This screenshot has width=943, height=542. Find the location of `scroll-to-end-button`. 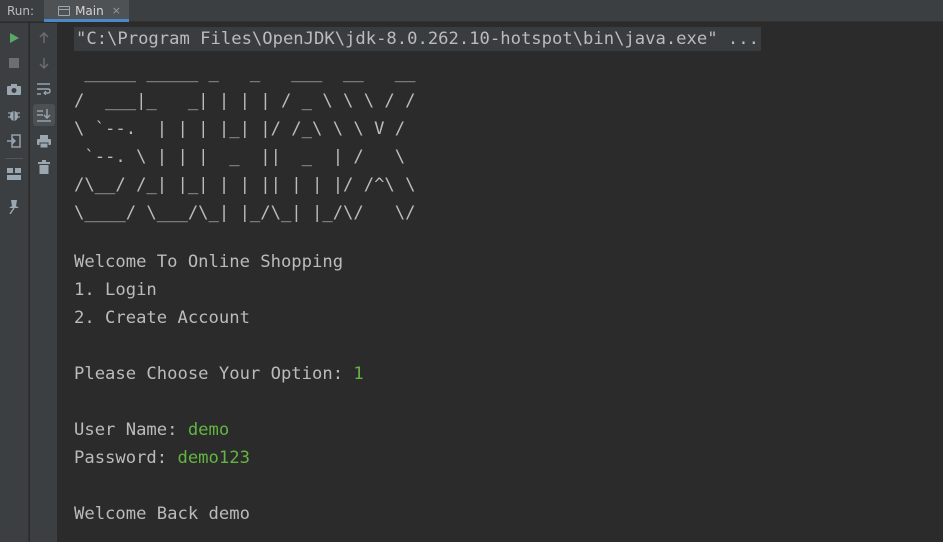

scroll-to-end-button is located at coordinates (44, 115).